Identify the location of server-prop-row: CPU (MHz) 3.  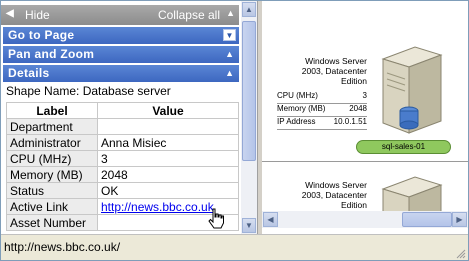
(322, 97).